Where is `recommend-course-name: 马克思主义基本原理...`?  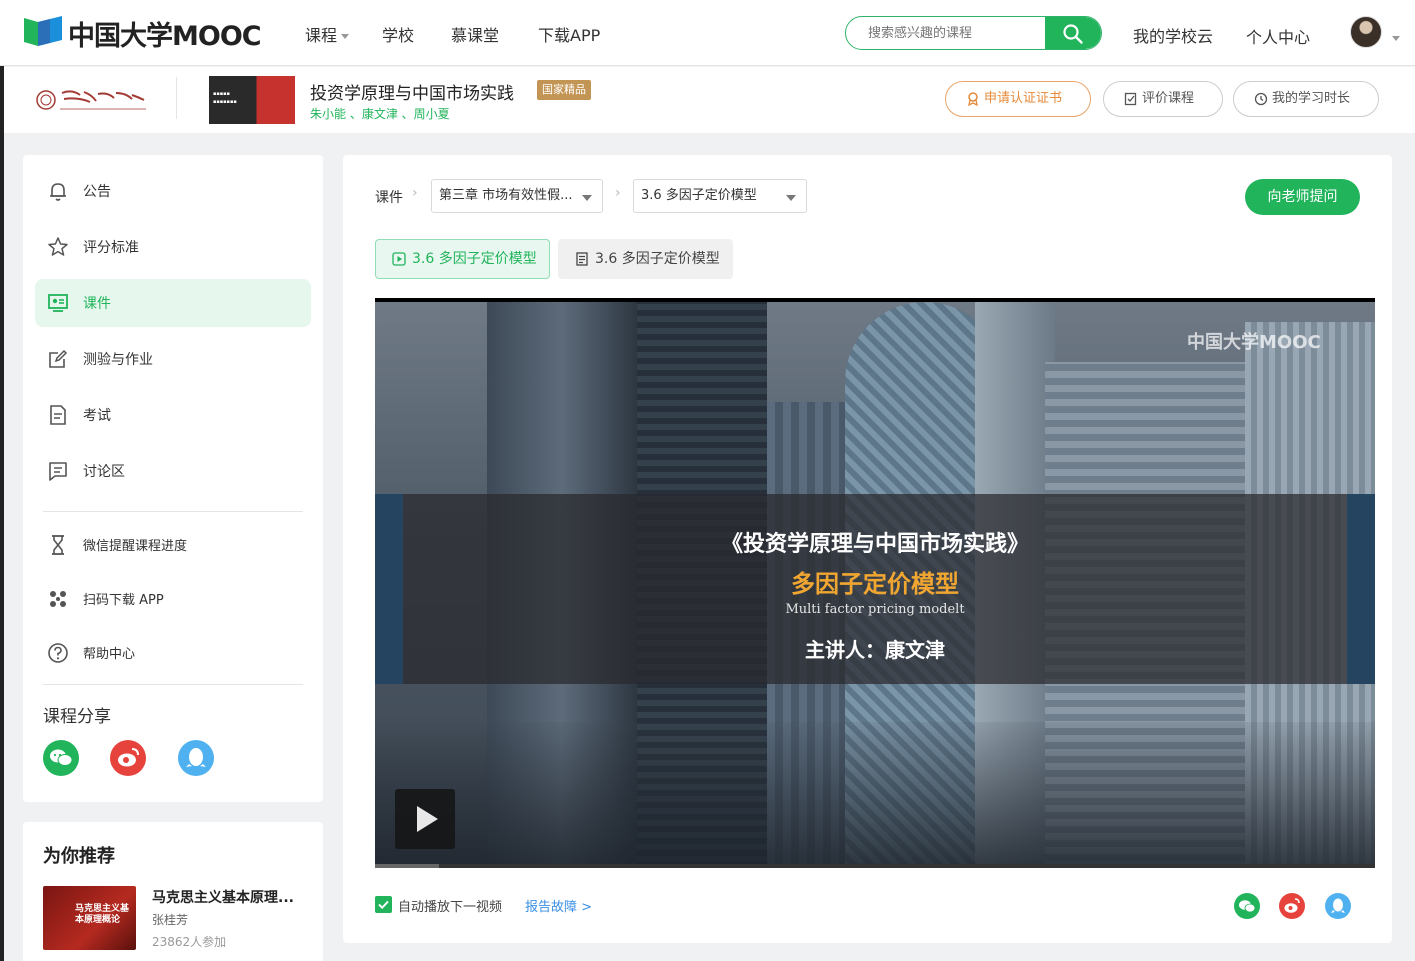 recommend-course-name: 马克思主义基本原理... is located at coordinates (223, 897).